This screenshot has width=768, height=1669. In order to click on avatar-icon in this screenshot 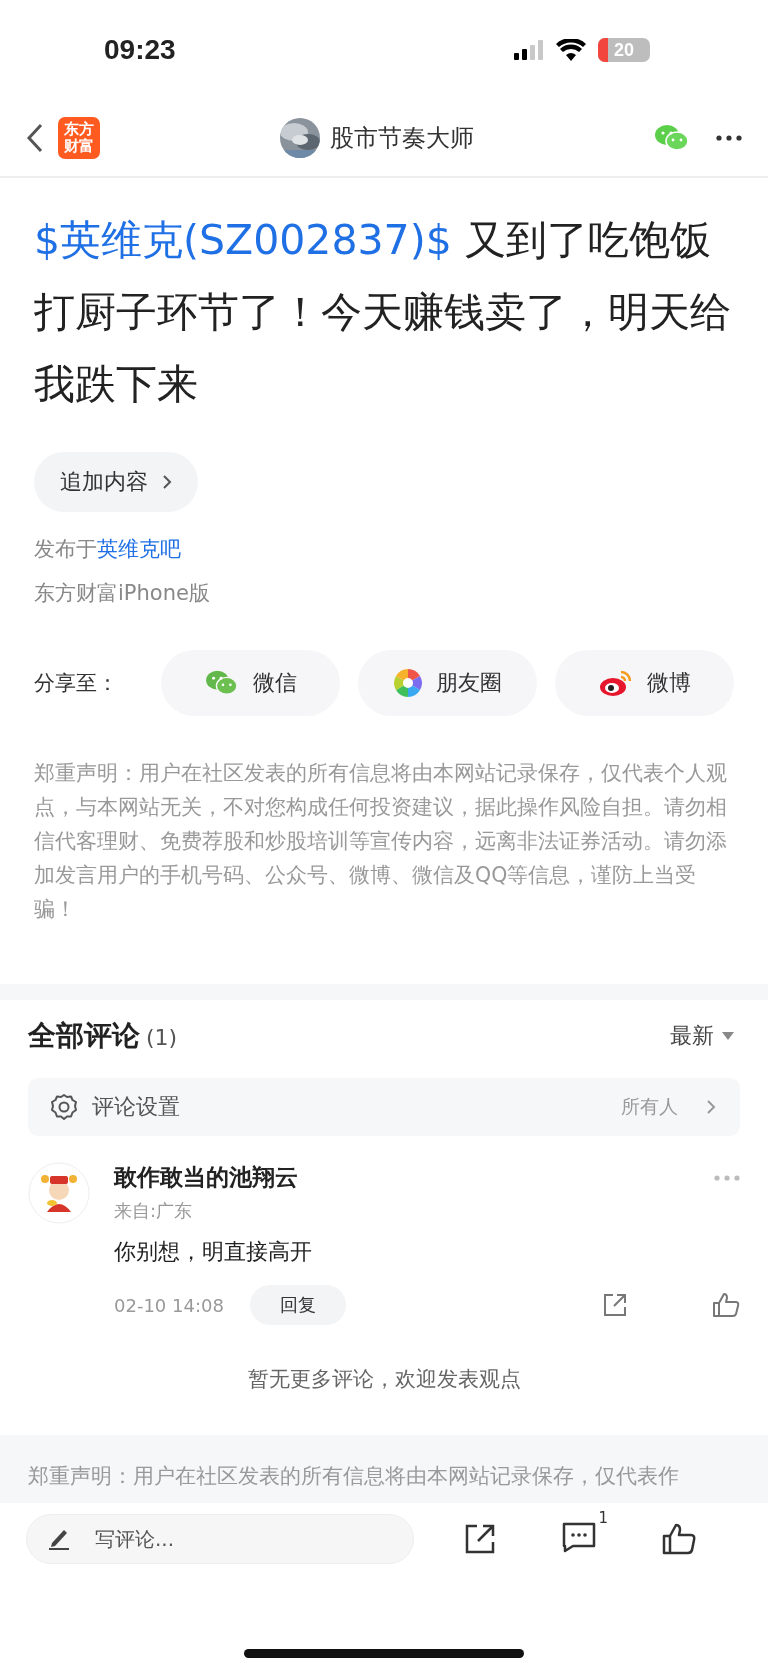, I will do `click(59, 1193)`.